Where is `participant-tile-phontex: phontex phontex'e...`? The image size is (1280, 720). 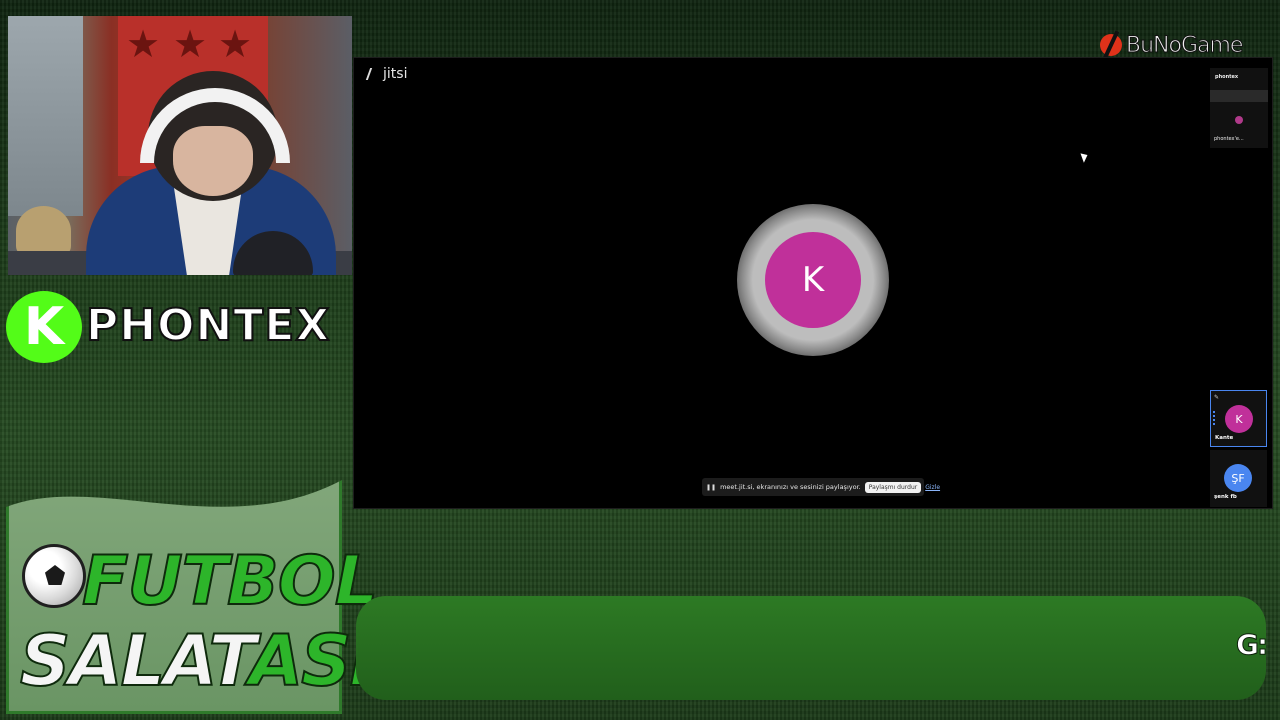
participant-tile-phontex: phontex phontex'e... is located at coordinates (1239, 108).